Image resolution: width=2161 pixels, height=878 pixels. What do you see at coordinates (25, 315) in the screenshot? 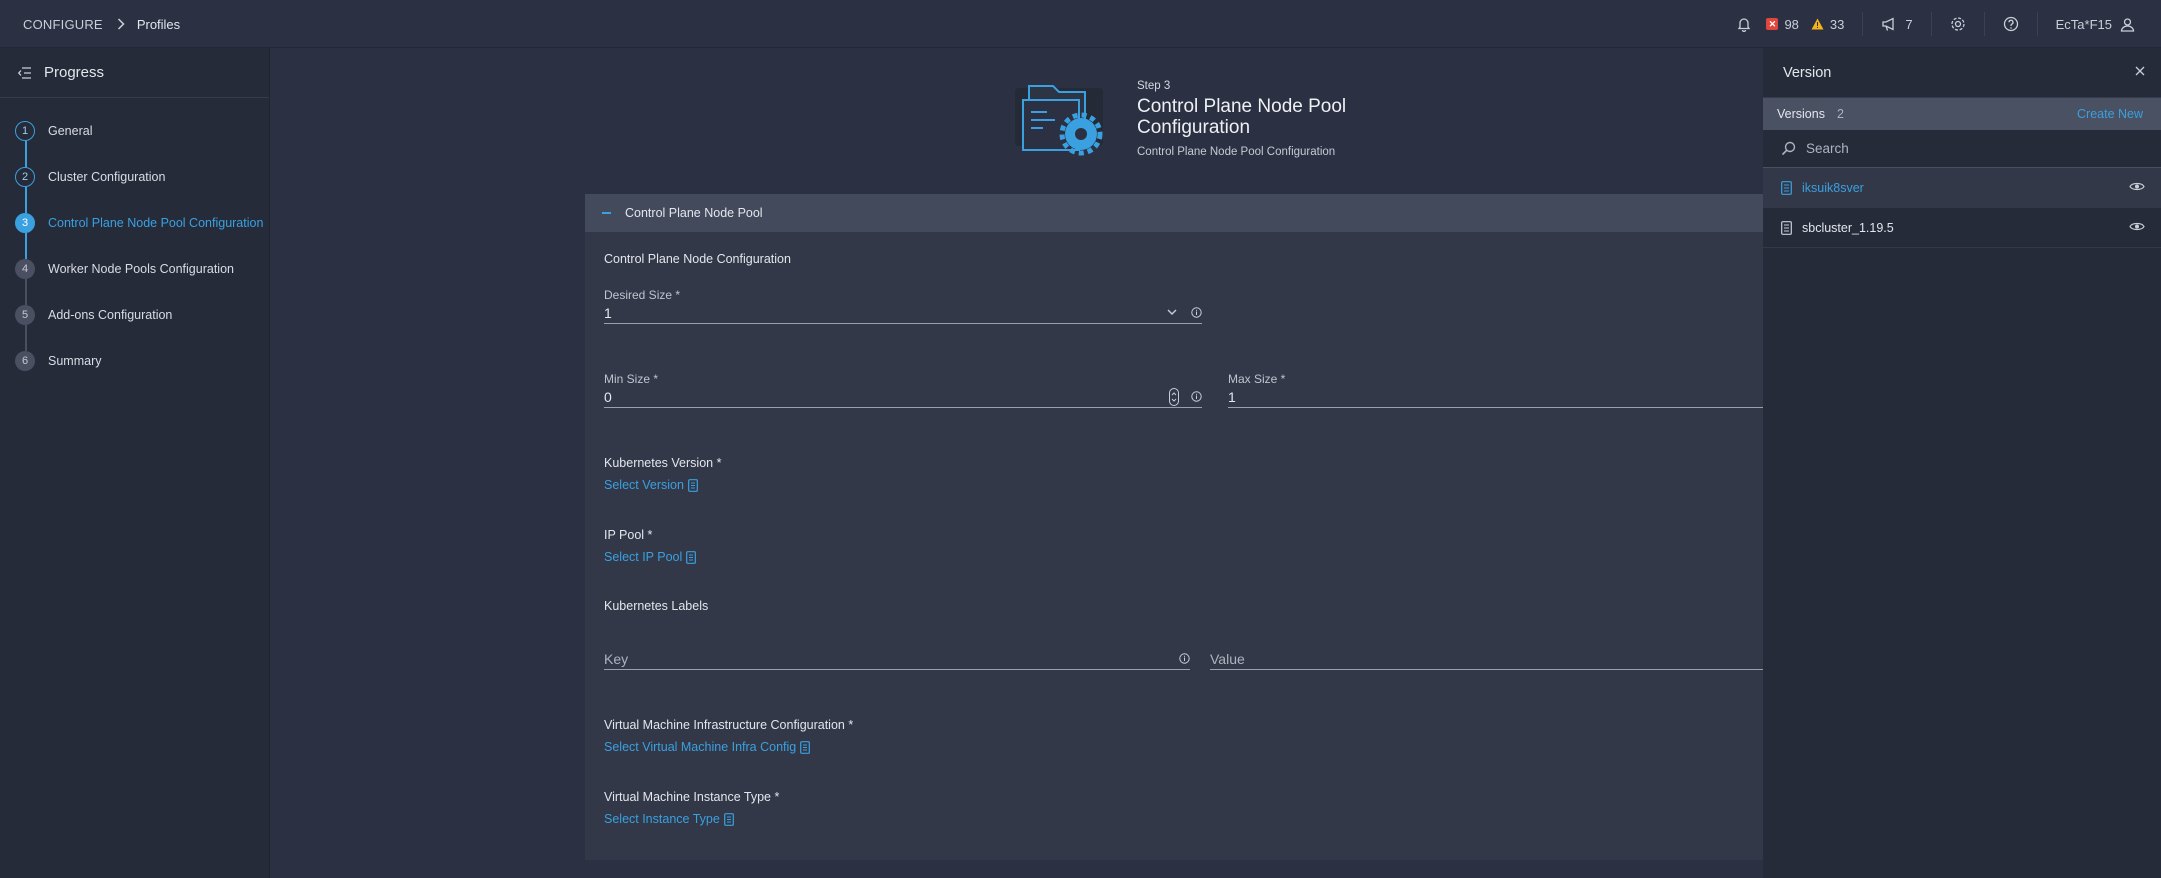
I see `step-number: 5` at bounding box center [25, 315].